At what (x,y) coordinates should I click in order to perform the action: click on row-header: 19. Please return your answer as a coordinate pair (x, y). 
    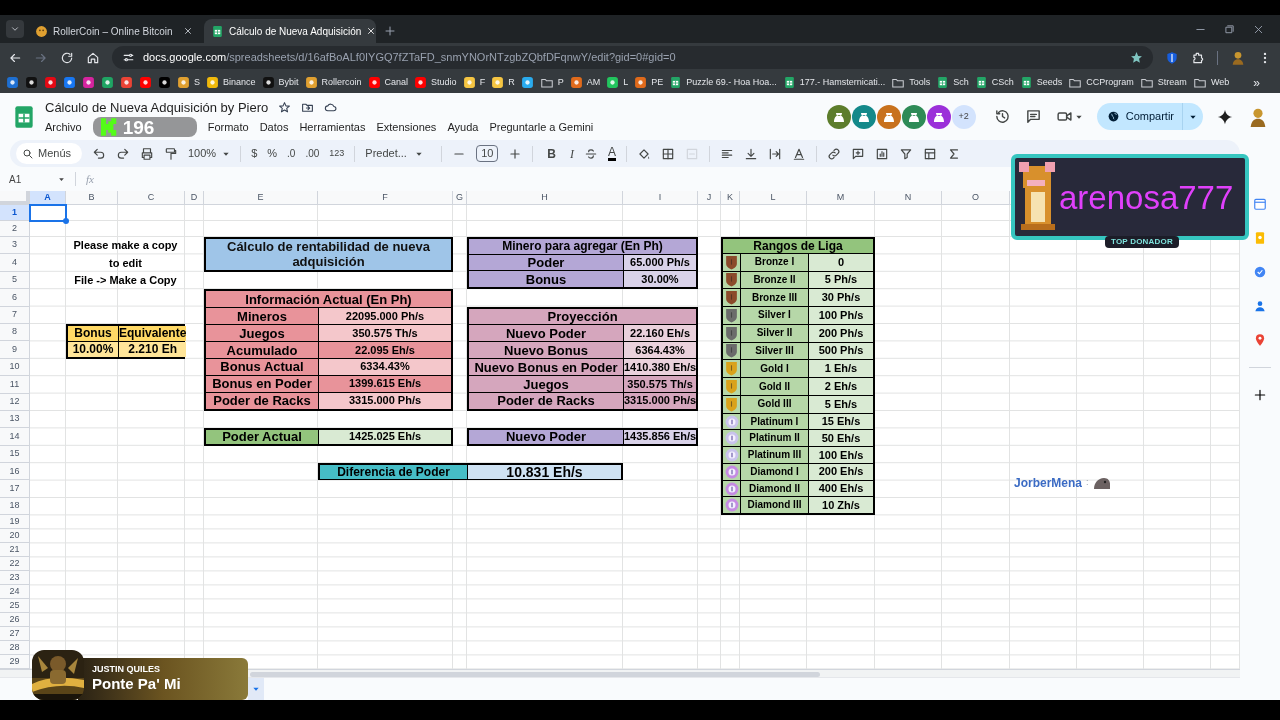
    Looking at the image, I should click on (15, 522).